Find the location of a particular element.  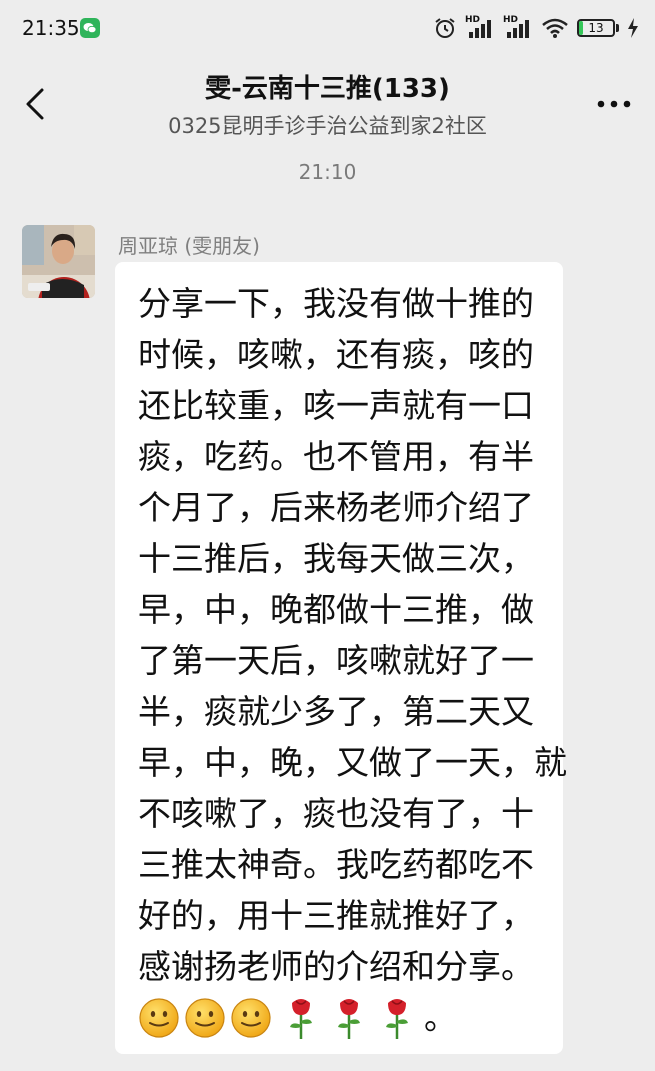

status-time: 21:35 is located at coordinates (51, 28).